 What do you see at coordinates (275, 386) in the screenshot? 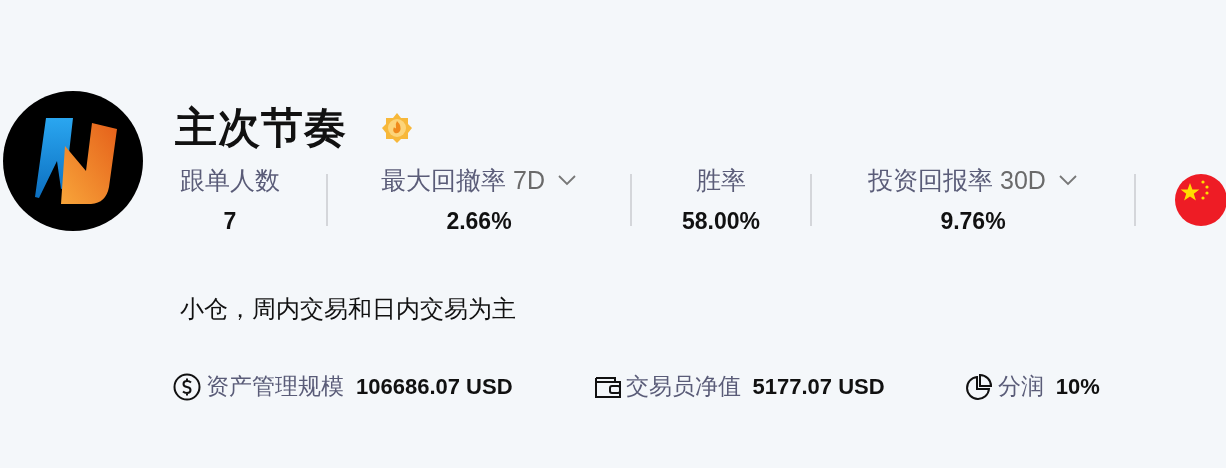
I see `detail-label: 资产管理规模` at bounding box center [275, 386].